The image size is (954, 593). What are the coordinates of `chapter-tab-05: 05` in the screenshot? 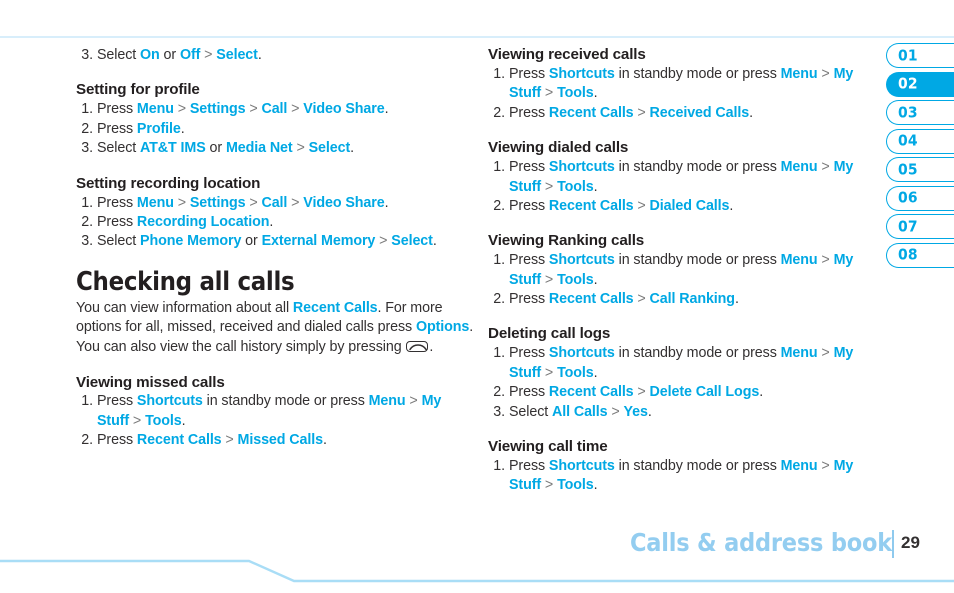 It's located at (920, 169).